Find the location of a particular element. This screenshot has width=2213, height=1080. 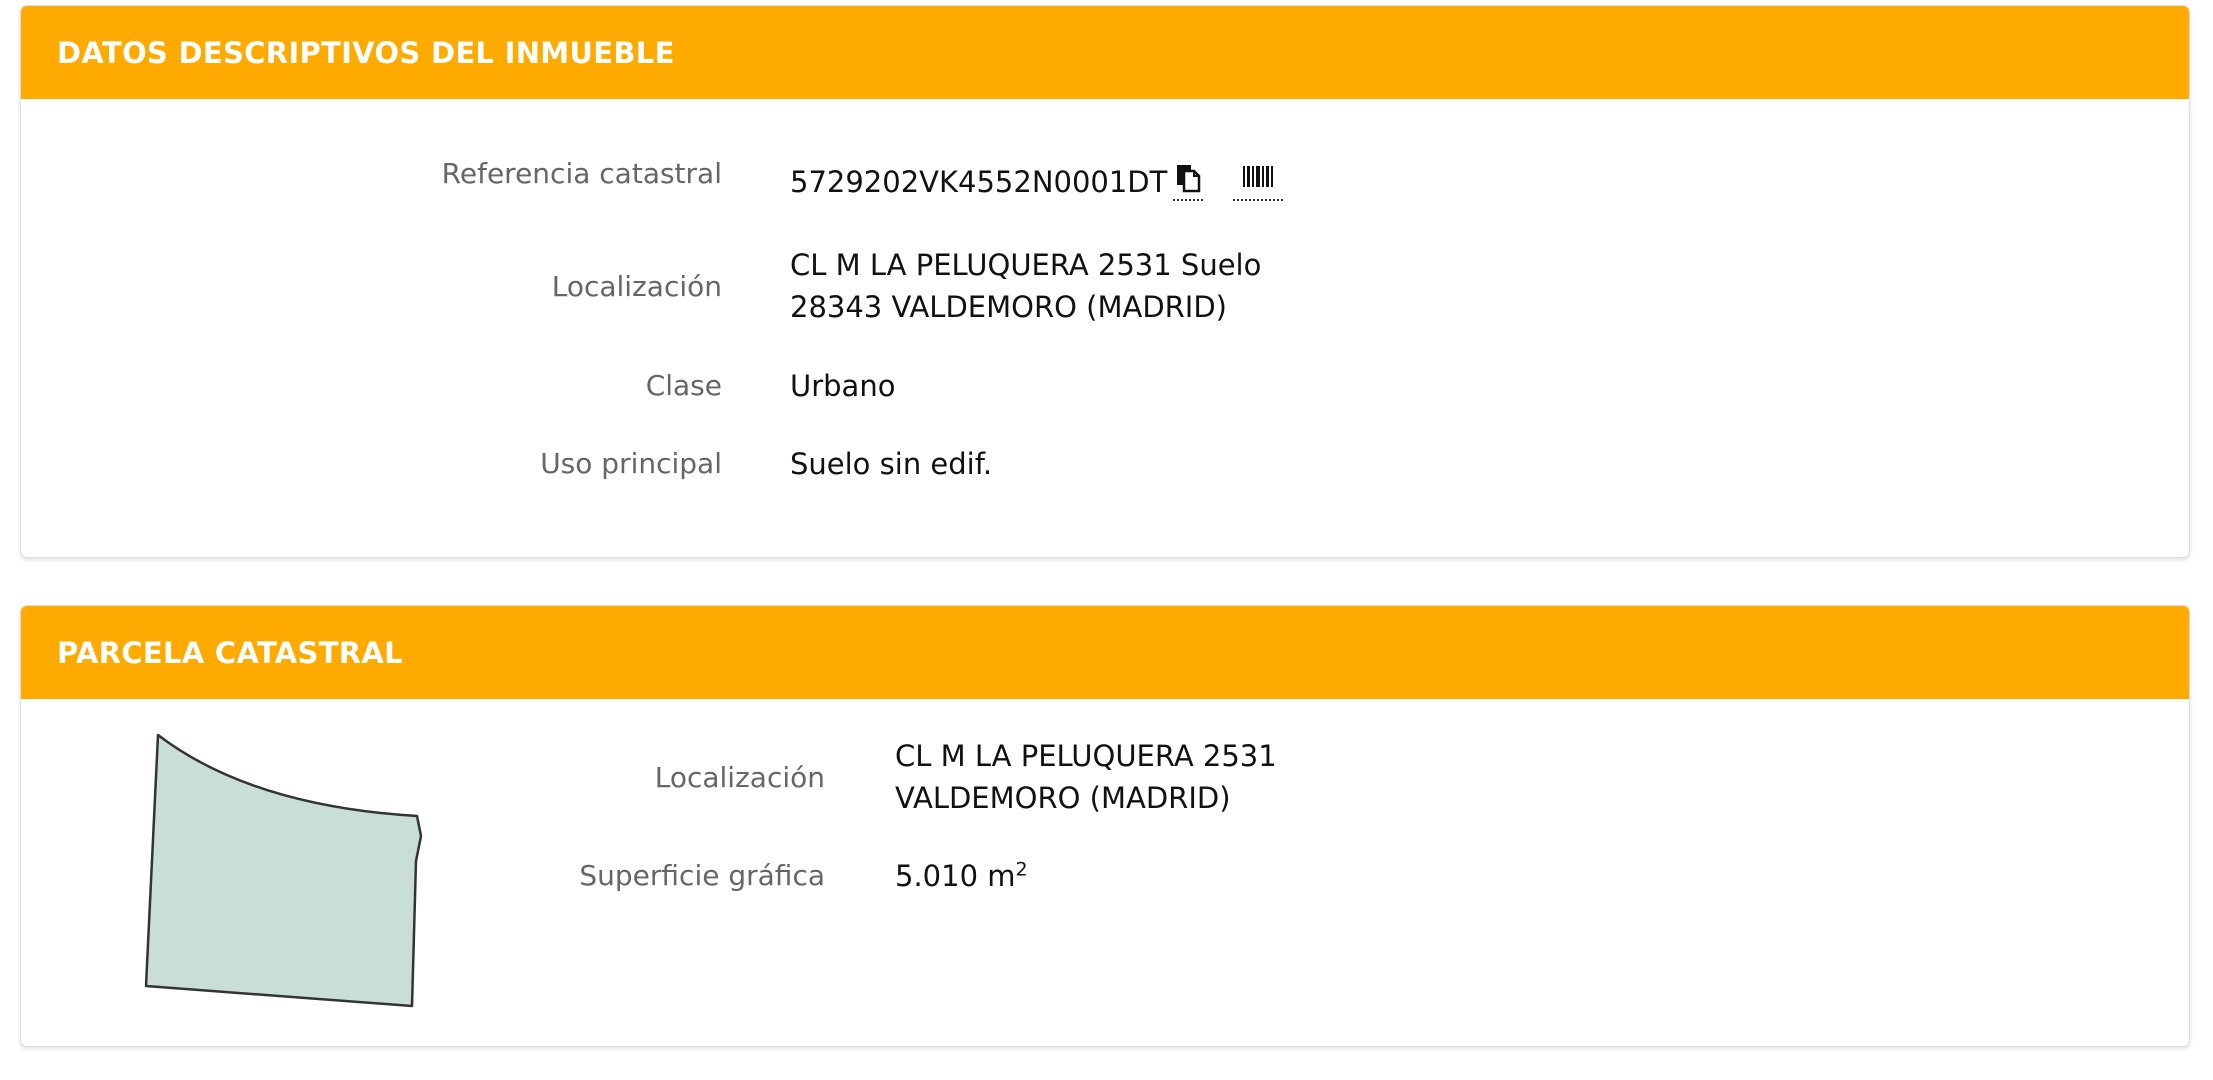

parcela-localizacion-label: Localización is located at coordinates (739, 777).